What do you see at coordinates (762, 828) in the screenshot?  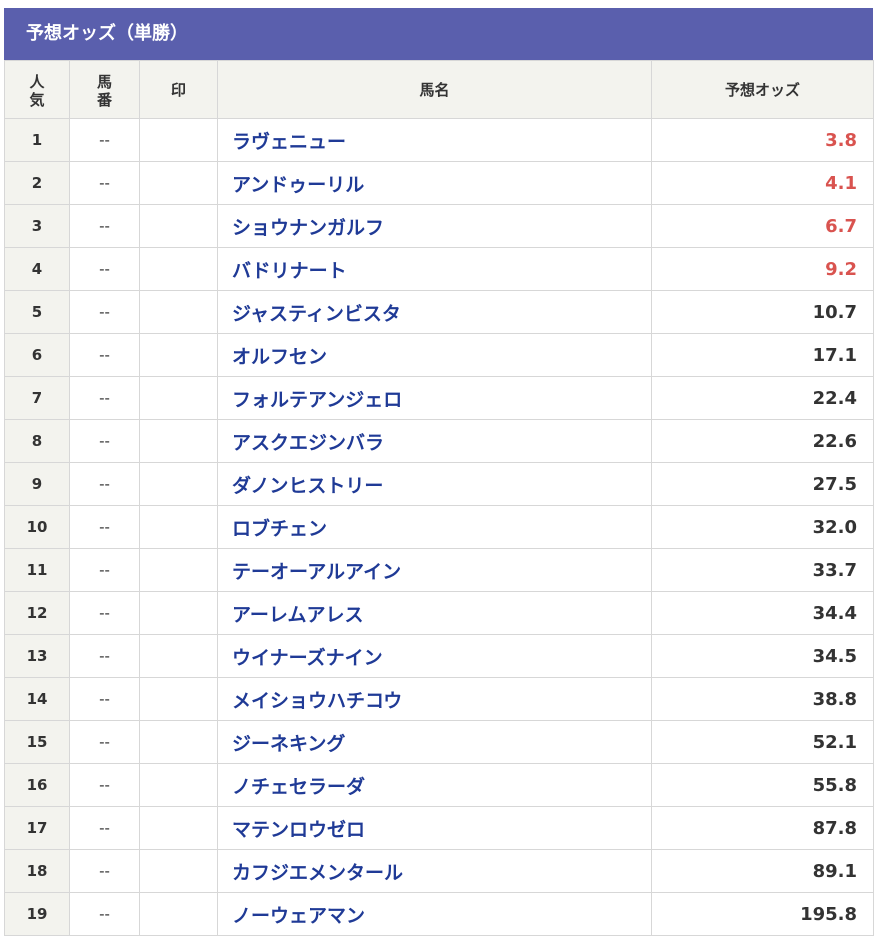 I see `odds-value: 87.8` at bounding box center [762, 828].